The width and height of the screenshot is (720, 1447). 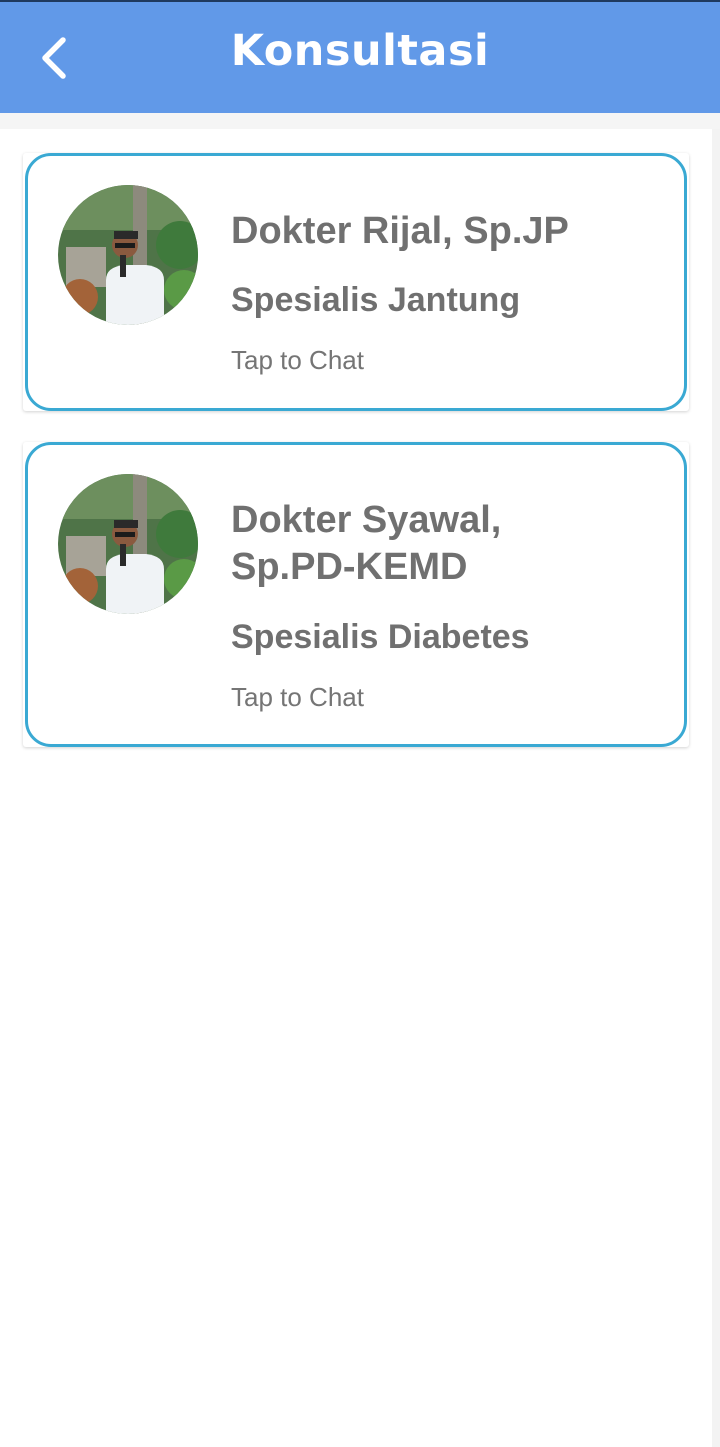 What do you see at coordinates (360, 51) in the screenshot?
I see `page-title: Konsultasi` at bounding box center [360, 51].